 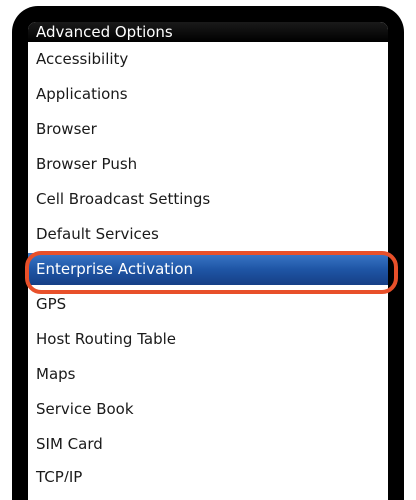 What do you see at coordinates (208, 304) in the screenshot?
I see `menu-item-gps: GPS` at bounding box center [208, 304].